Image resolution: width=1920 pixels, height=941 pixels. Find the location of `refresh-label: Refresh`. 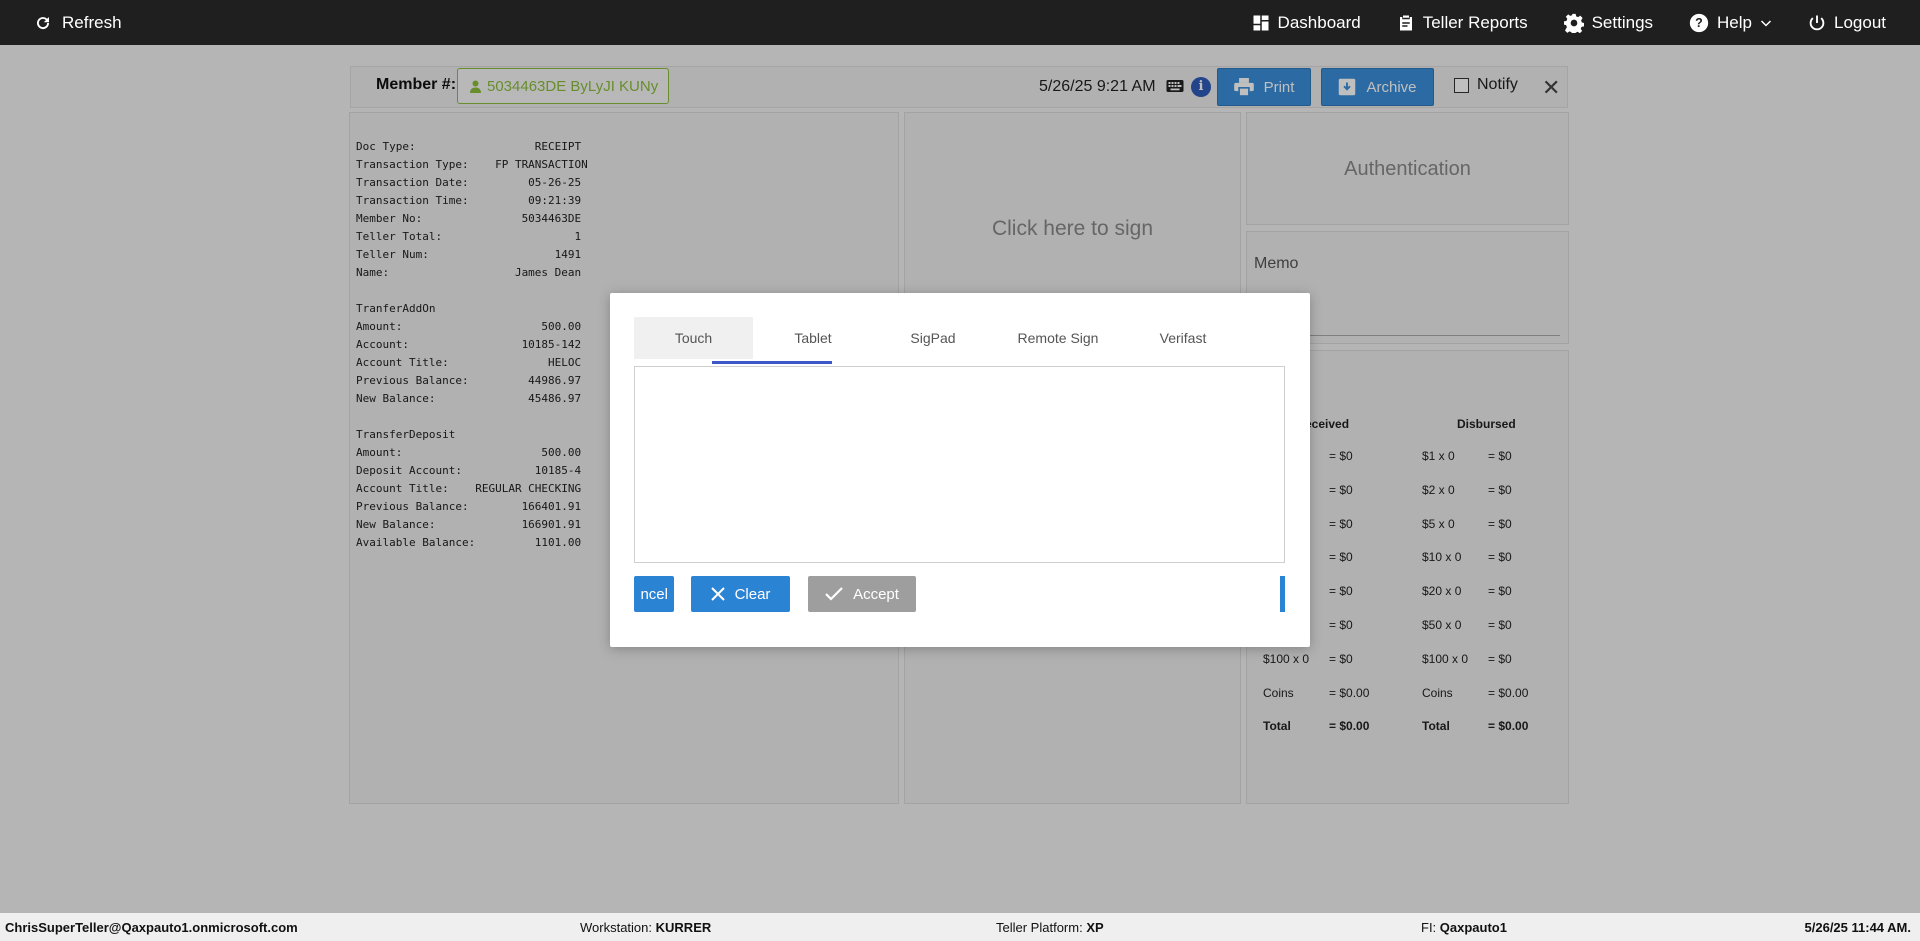

refresh-label: Refresh is located at coordinates (92, 22).